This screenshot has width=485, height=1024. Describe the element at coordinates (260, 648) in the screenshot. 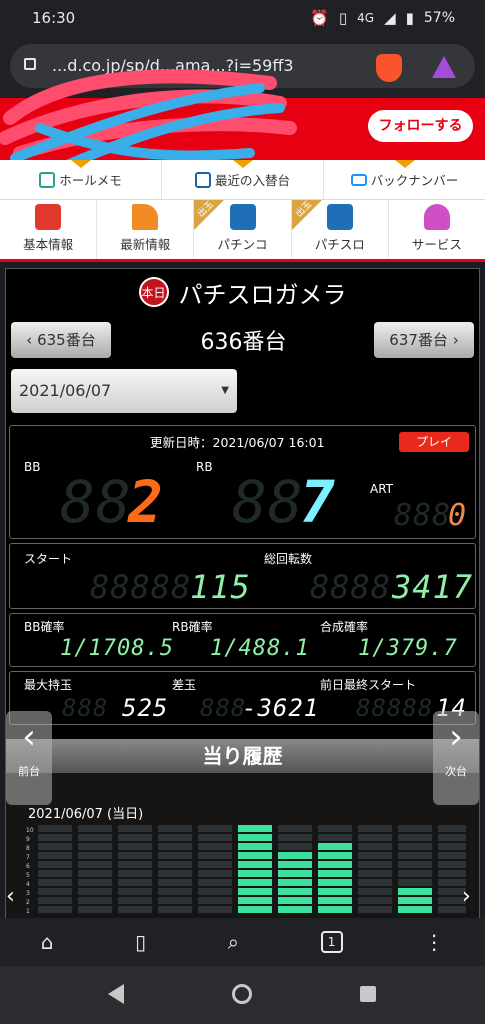

I see `rb-rate-value: 1/488.1` at that location.